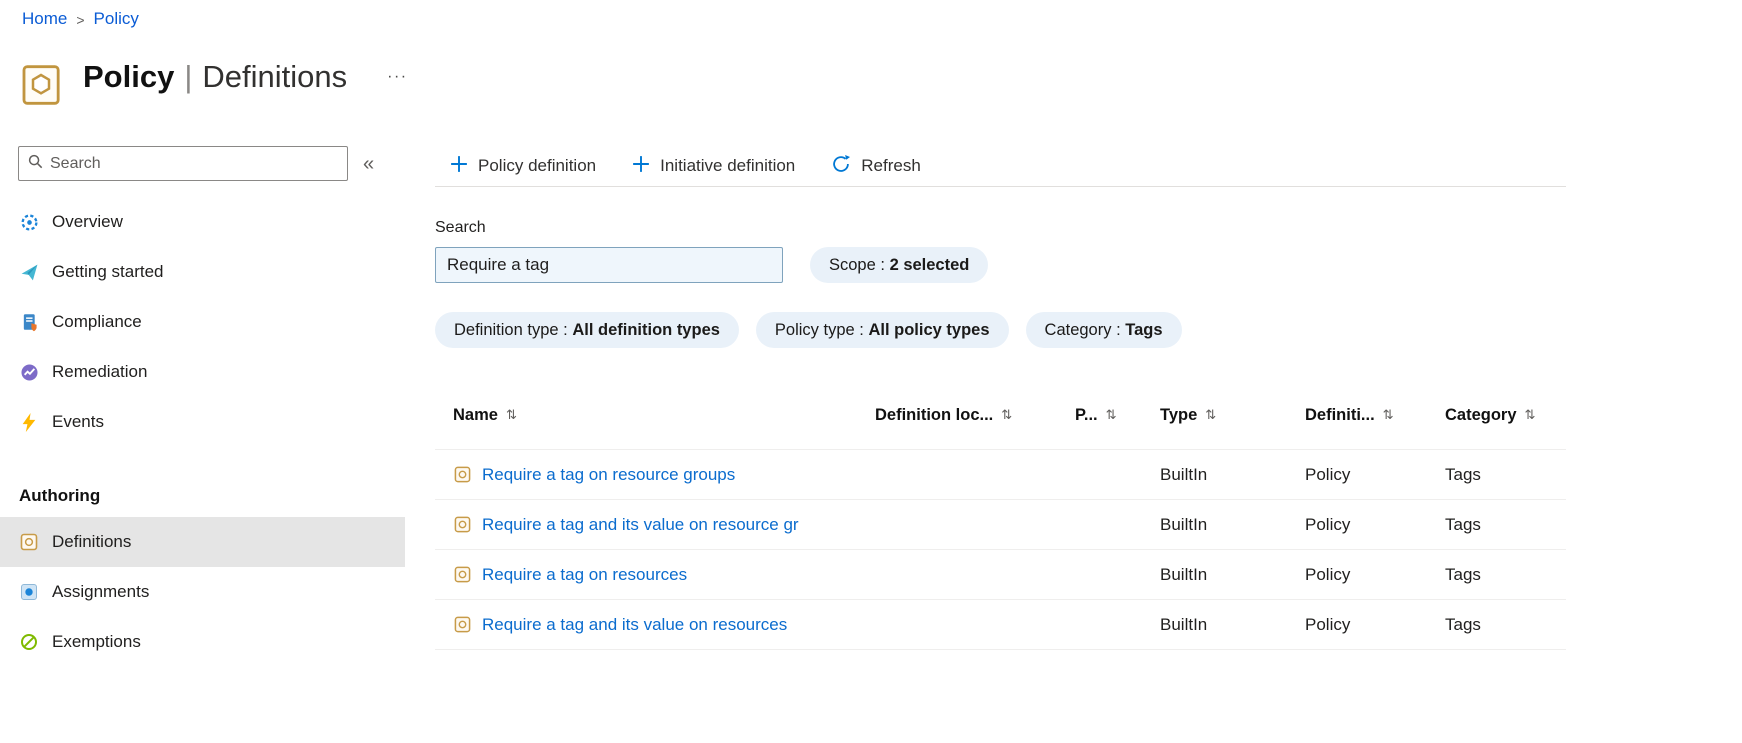 This screenshot has height=743, width=1742. I want to click on column-header-definition-type: Definiti... ⇅, so click(1375, 415).